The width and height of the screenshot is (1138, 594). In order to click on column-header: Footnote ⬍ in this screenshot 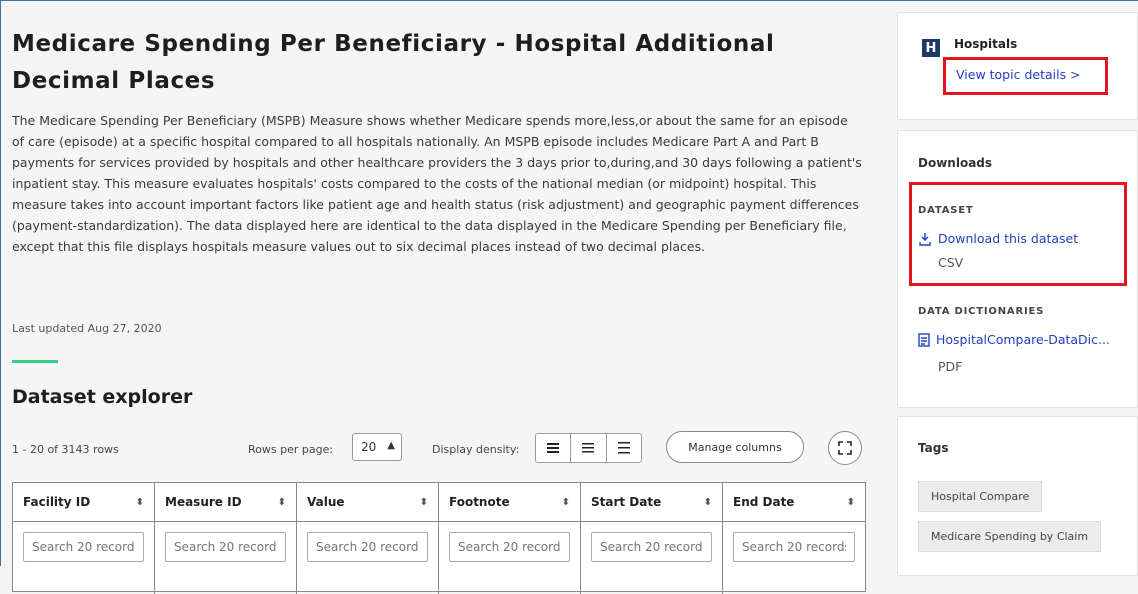, I will do `click(510, 502)`.